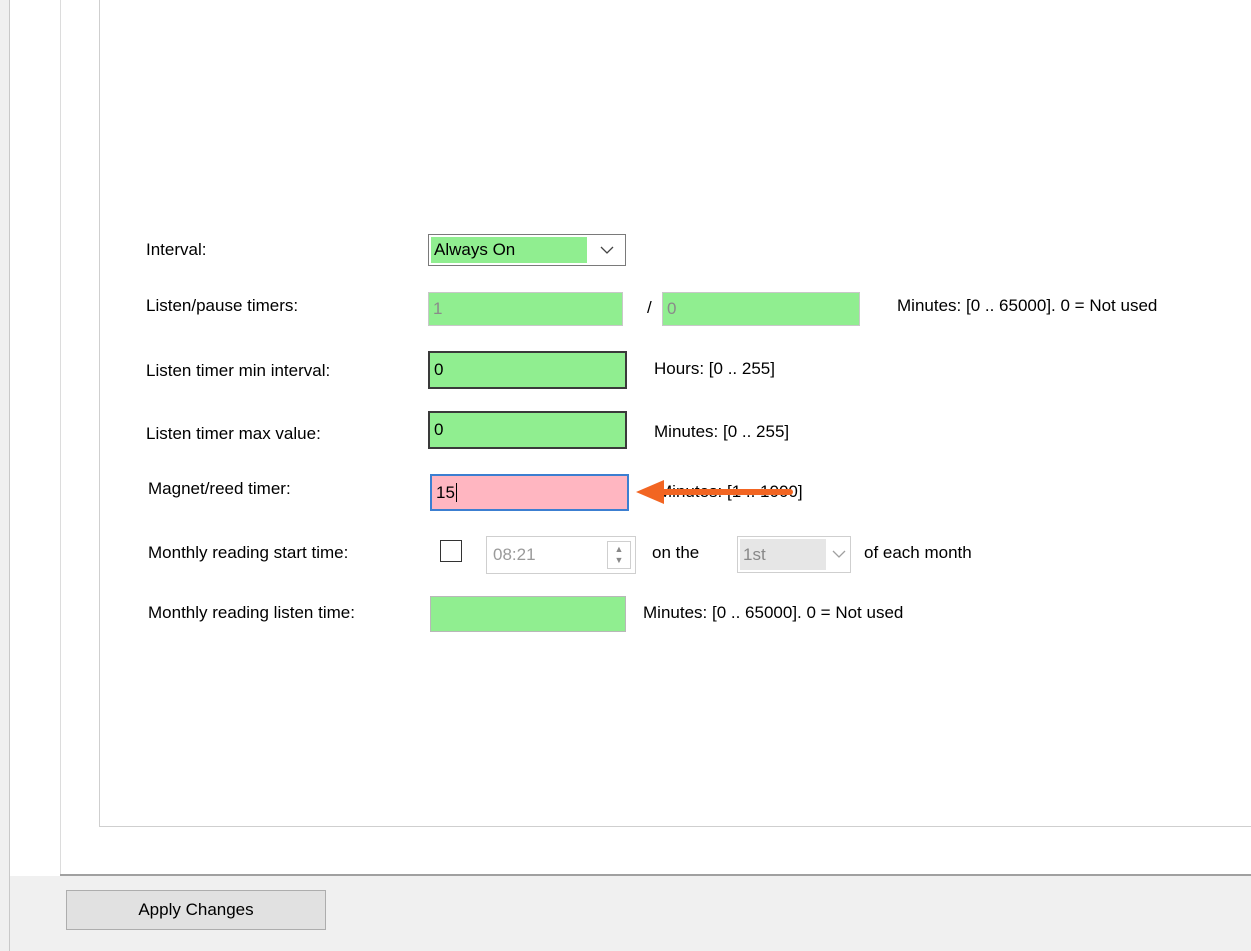 This screenshot has height=951, width=1251. Describe the element at coordinates (176, 249) in the screenshot. I see `interval-label: Interval:` at that location.